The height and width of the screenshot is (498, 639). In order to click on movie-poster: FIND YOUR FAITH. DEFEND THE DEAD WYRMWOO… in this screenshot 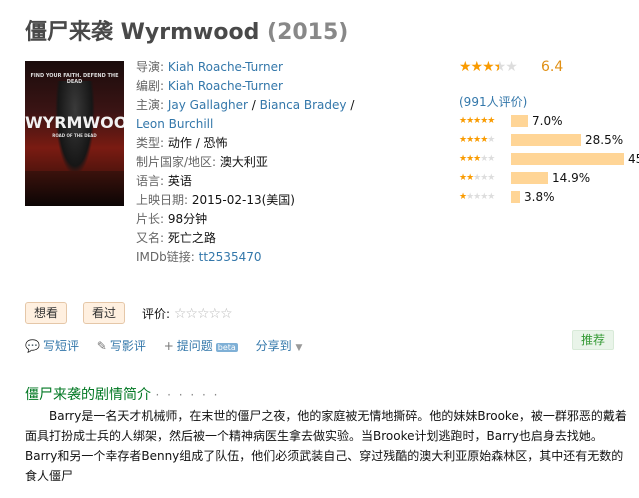, I will do `click(74, 133)`.